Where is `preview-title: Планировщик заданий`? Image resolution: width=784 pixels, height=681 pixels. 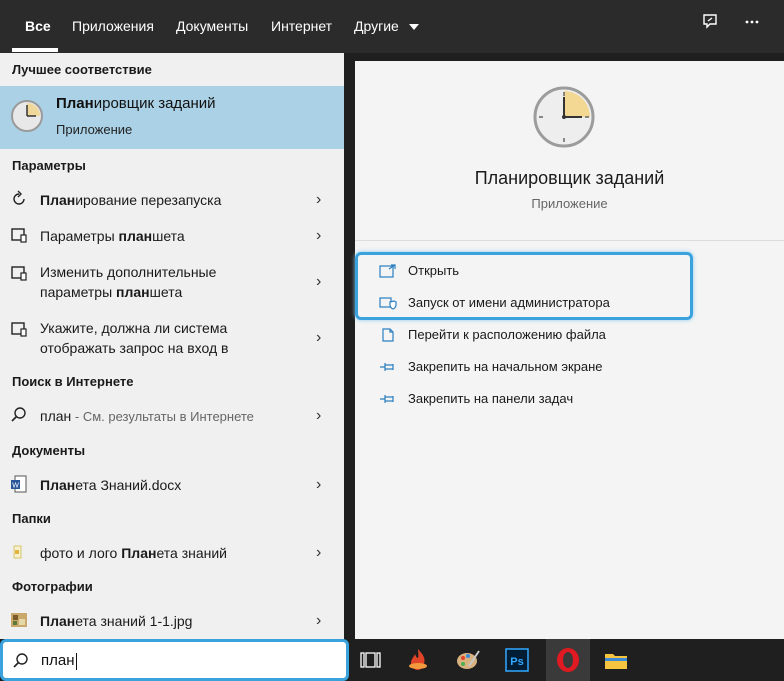 preview-title: Планировщик заданий is located at coordinates (569, 178).